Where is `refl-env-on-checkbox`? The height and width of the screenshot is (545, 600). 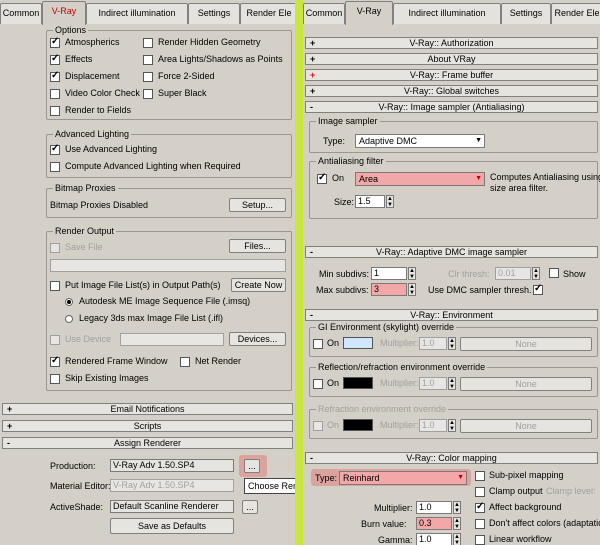
refl-env-on-checkbox is located at coordinates (318, 384).